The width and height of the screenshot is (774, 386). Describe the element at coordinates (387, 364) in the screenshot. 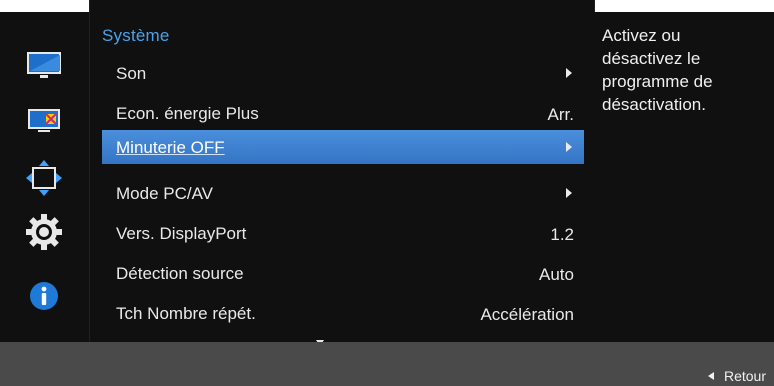

I see `bottom-bar: Retour` at that location.